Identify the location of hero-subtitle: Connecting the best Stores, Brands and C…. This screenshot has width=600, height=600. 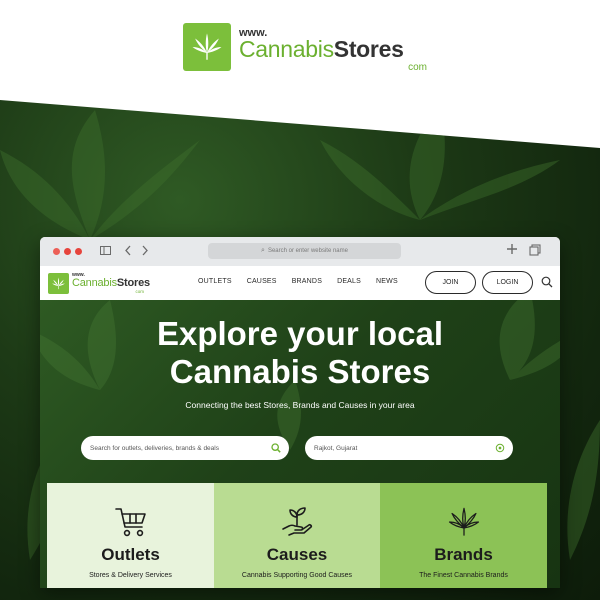
(300, 405).